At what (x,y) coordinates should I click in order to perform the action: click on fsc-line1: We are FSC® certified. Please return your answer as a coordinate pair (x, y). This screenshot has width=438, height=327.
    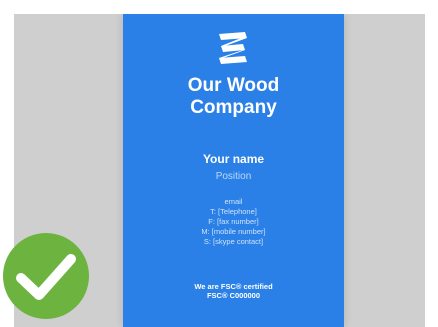
    Looking at the image, I should click on (233, 286).